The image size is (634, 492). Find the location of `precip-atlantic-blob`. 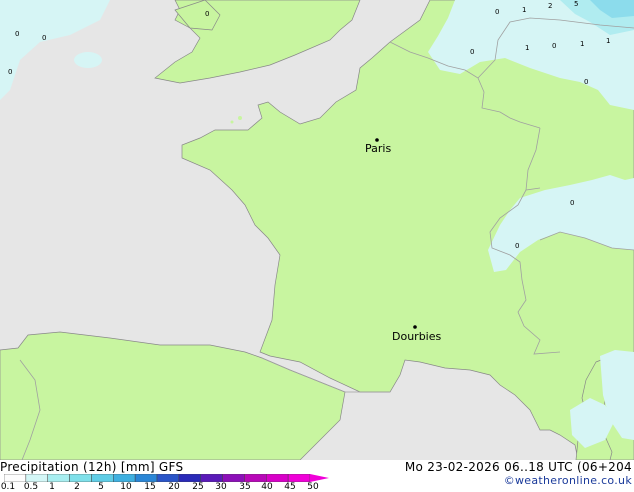

precip-atlantic-blob is located at coordinates (88, 60).